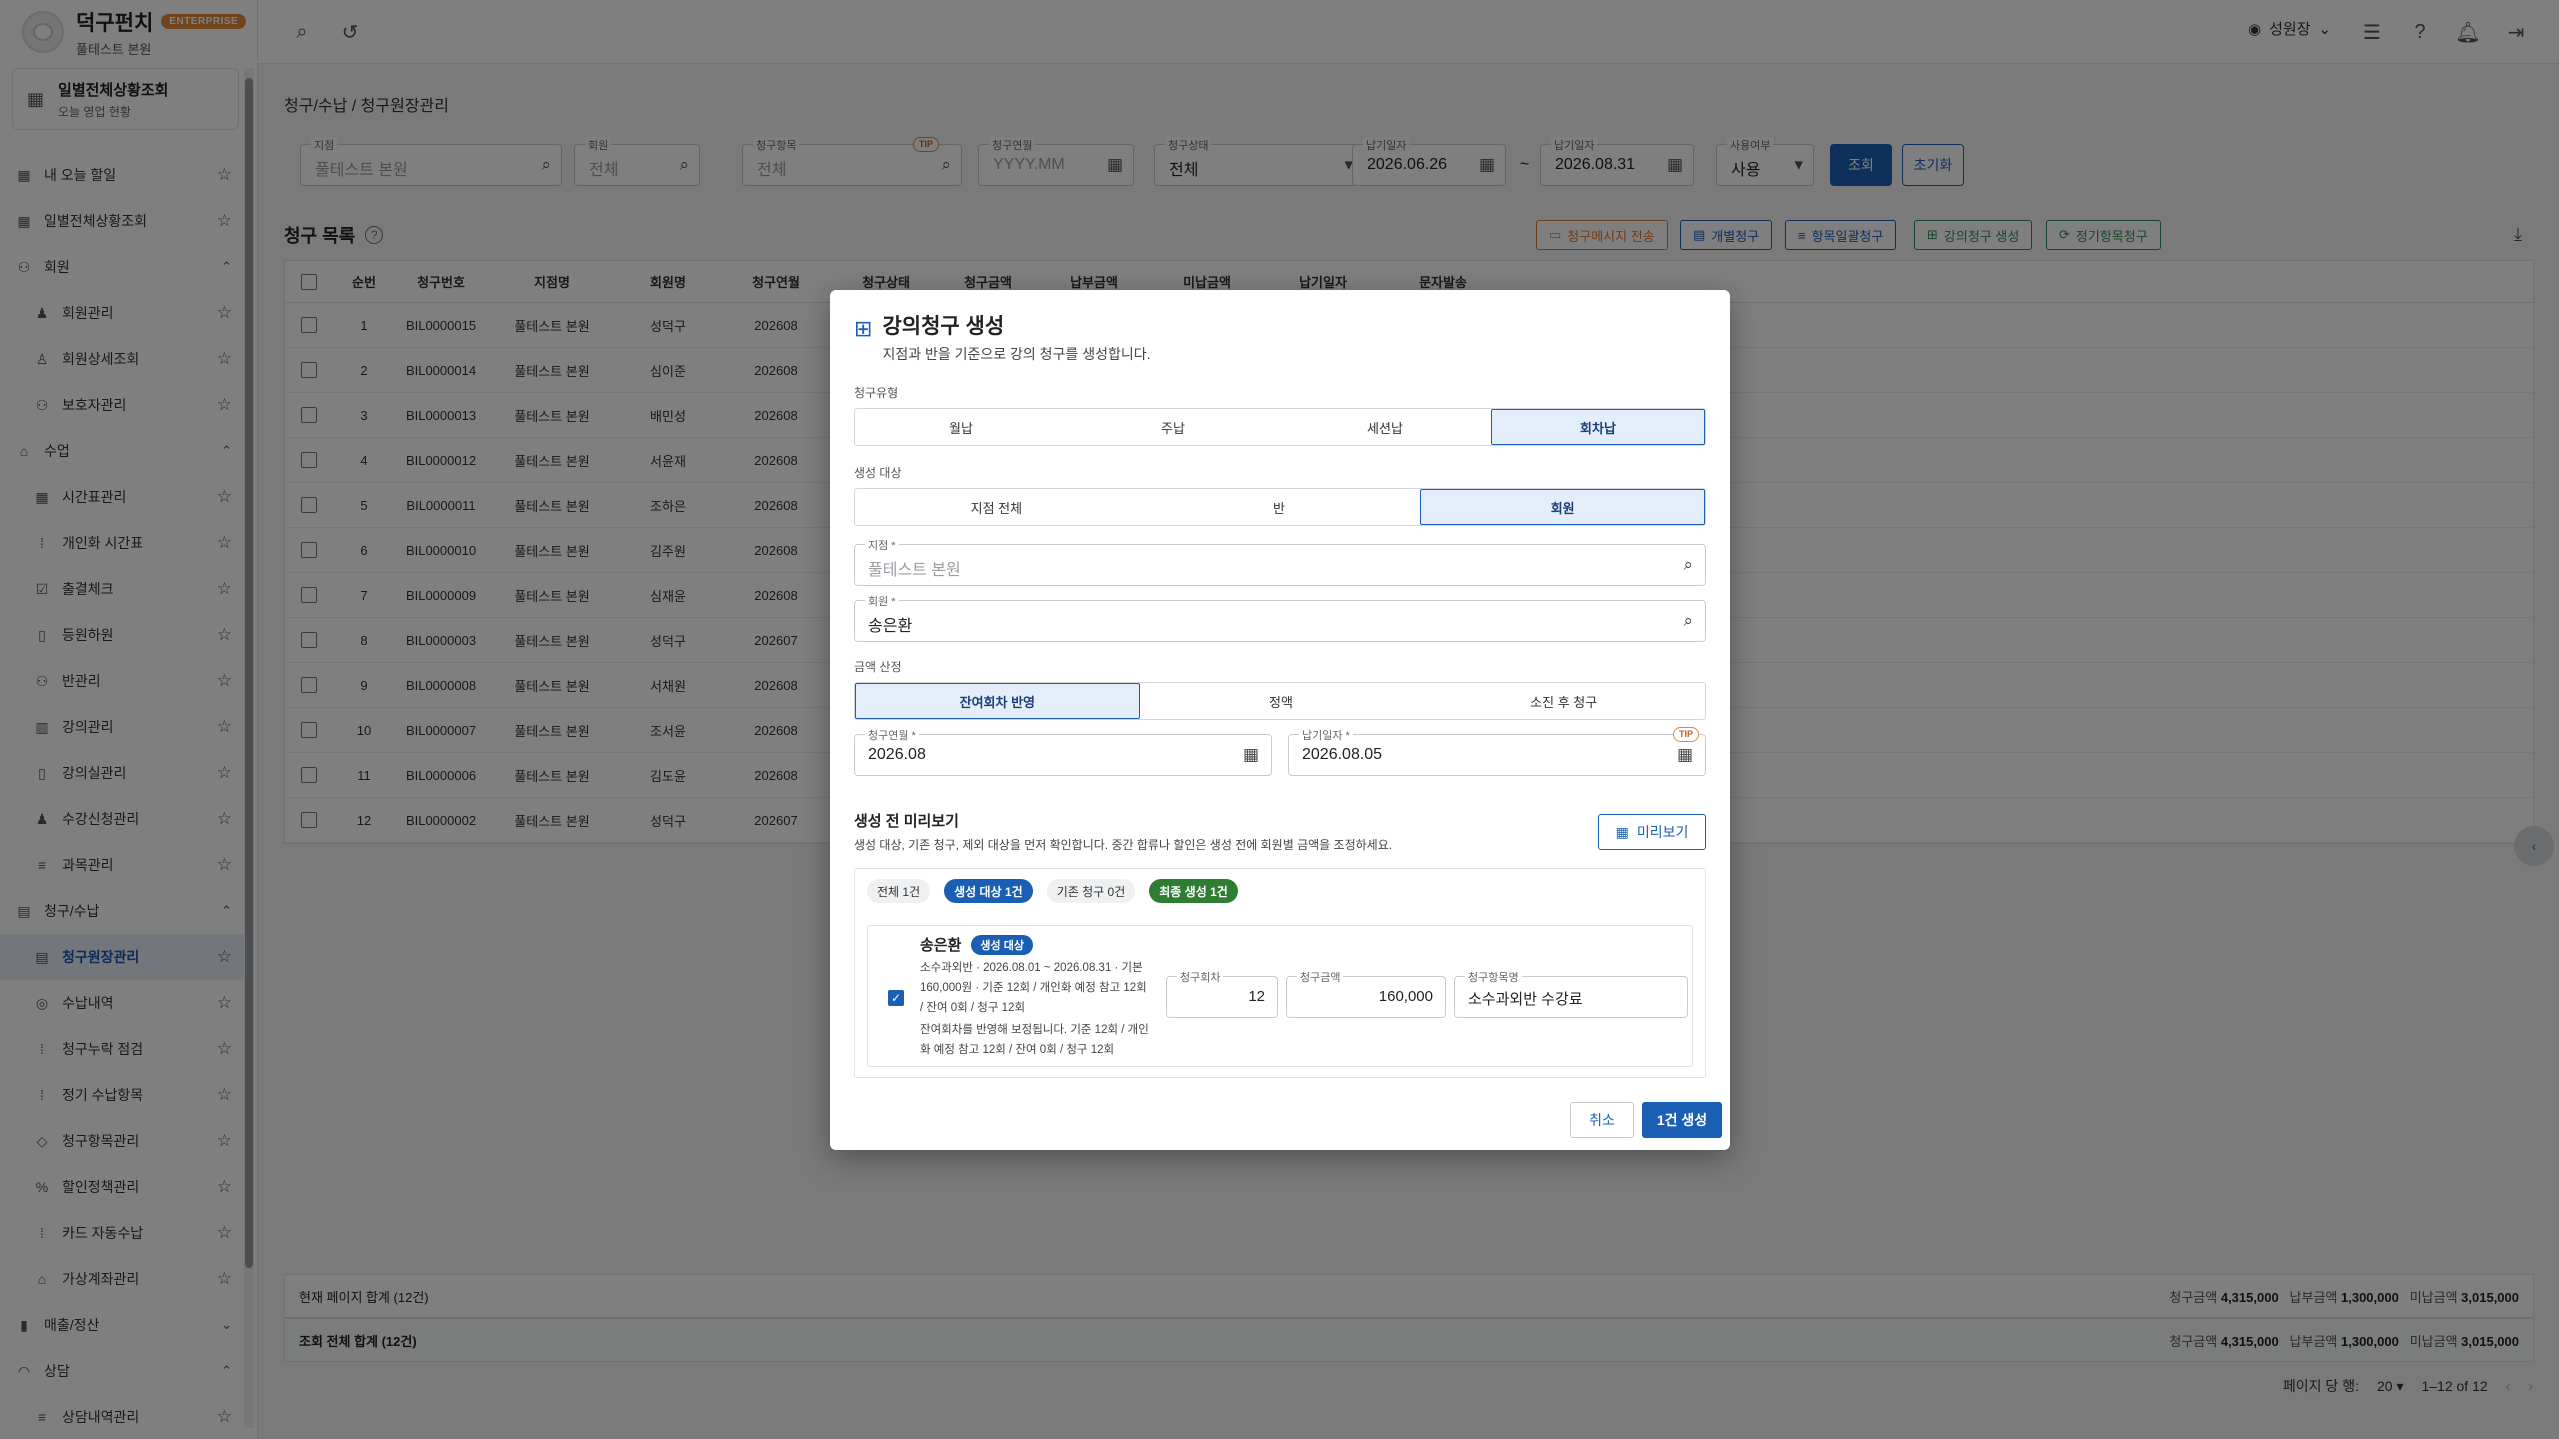 Image resolution: width=2559 pixels, height=1439 pixels. What do you see at coordinates (863, 328) in the screenshot?
I see `add-document-icon: ⊞` at bounding box center [863, 328].